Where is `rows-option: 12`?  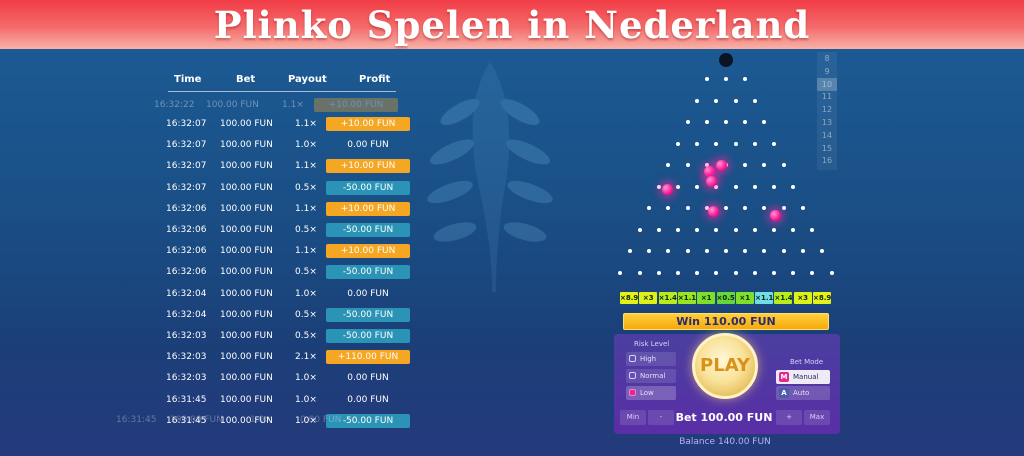 rows-option: 12 is located at coordinates (827, 109).